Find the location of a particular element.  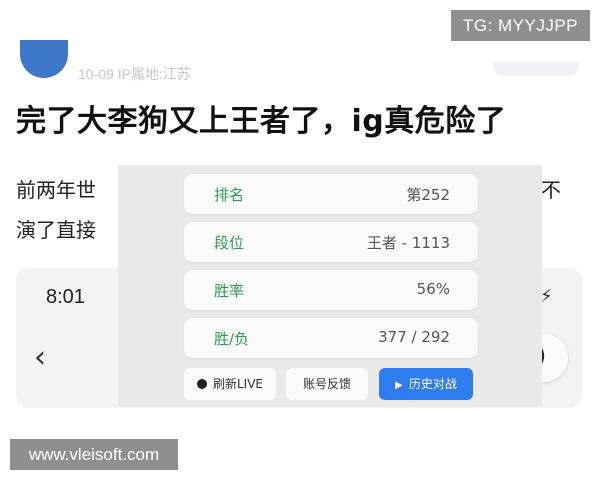

match-history-button: ▶ 历史对战 is located at coordinates (426, 384).